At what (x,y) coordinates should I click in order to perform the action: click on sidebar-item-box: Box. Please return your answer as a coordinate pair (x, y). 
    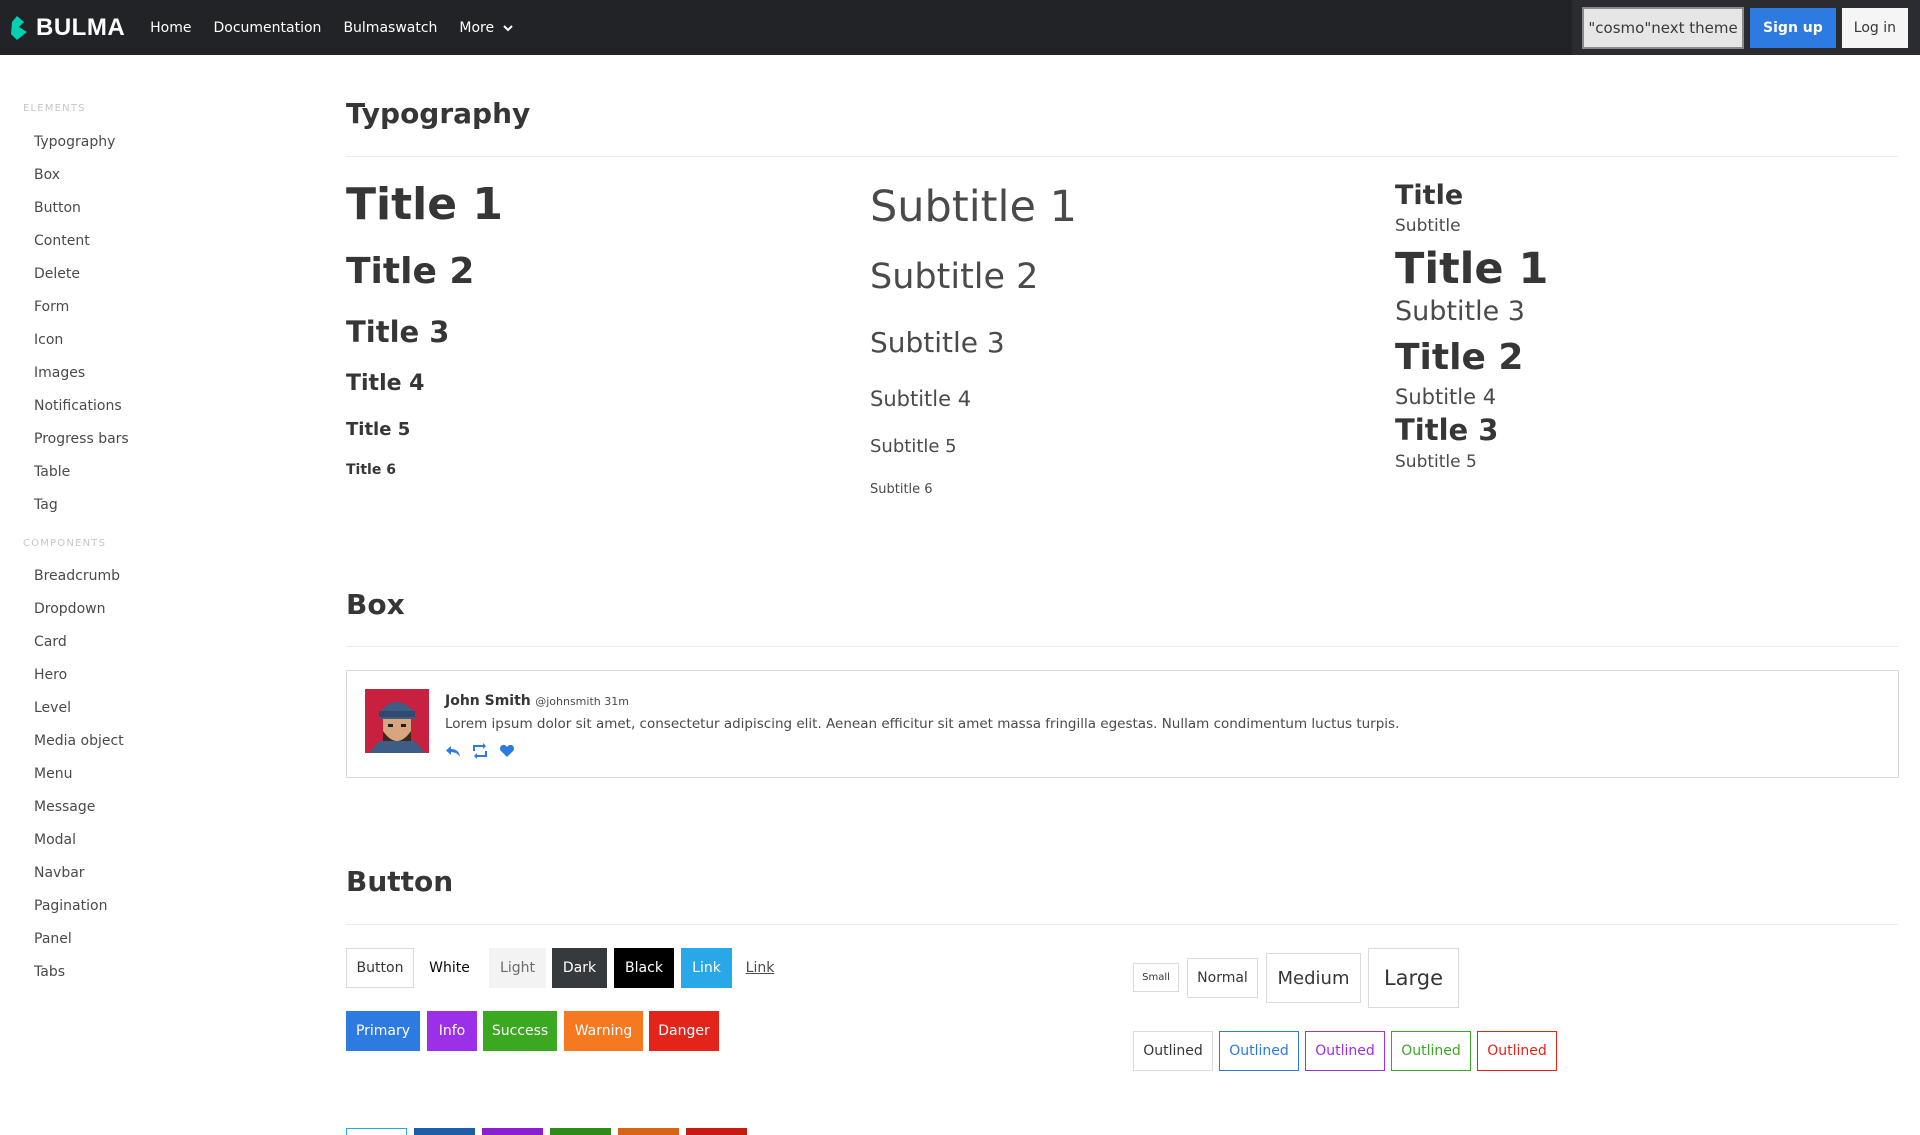
    Looking at the image, I should click on (47, 175).